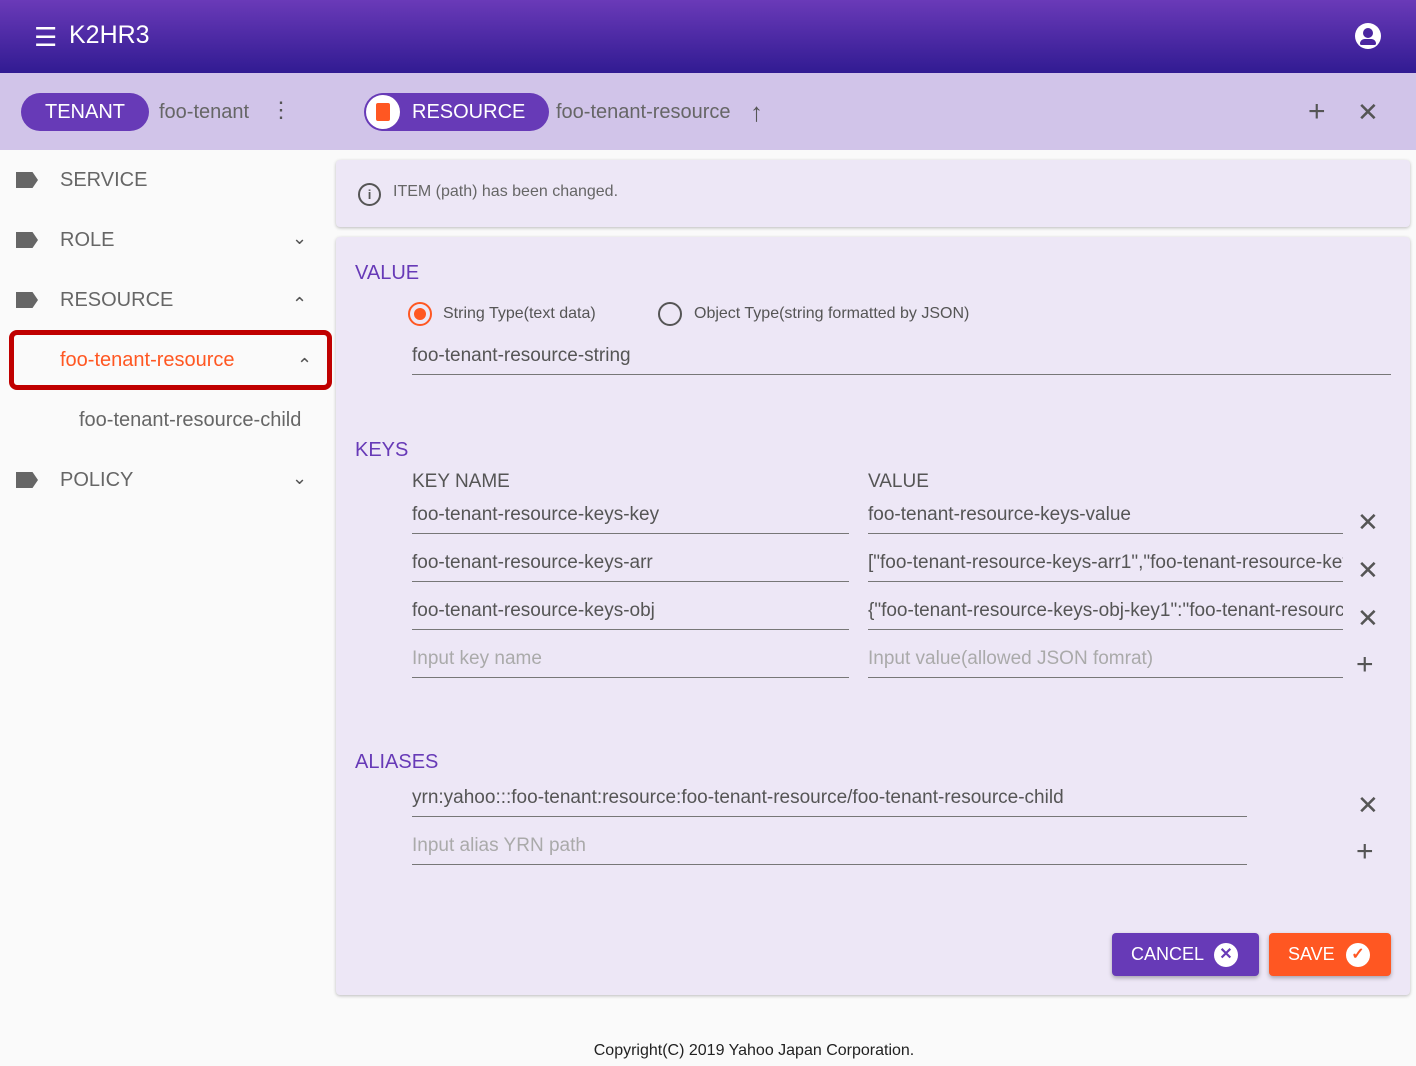  Describe the element at coordinates (708, 36) in the screenshot. I see `app-header: ☰ K2HR3` at that location.